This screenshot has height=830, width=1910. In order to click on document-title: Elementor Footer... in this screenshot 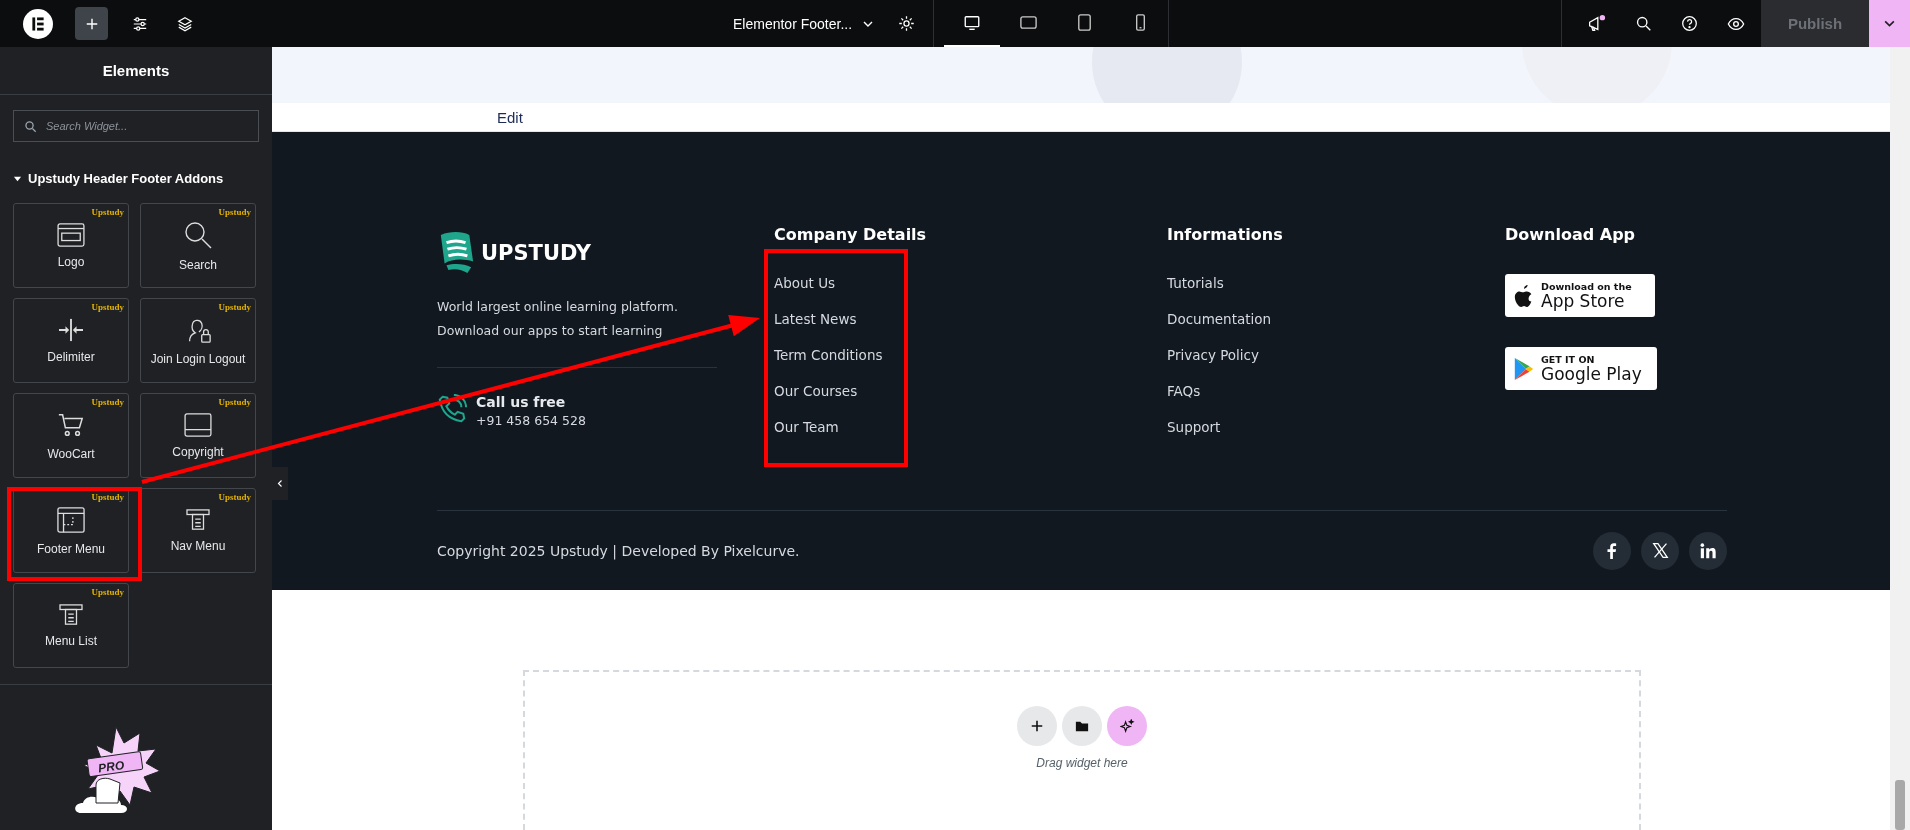, I will do `click(793, 23)`.